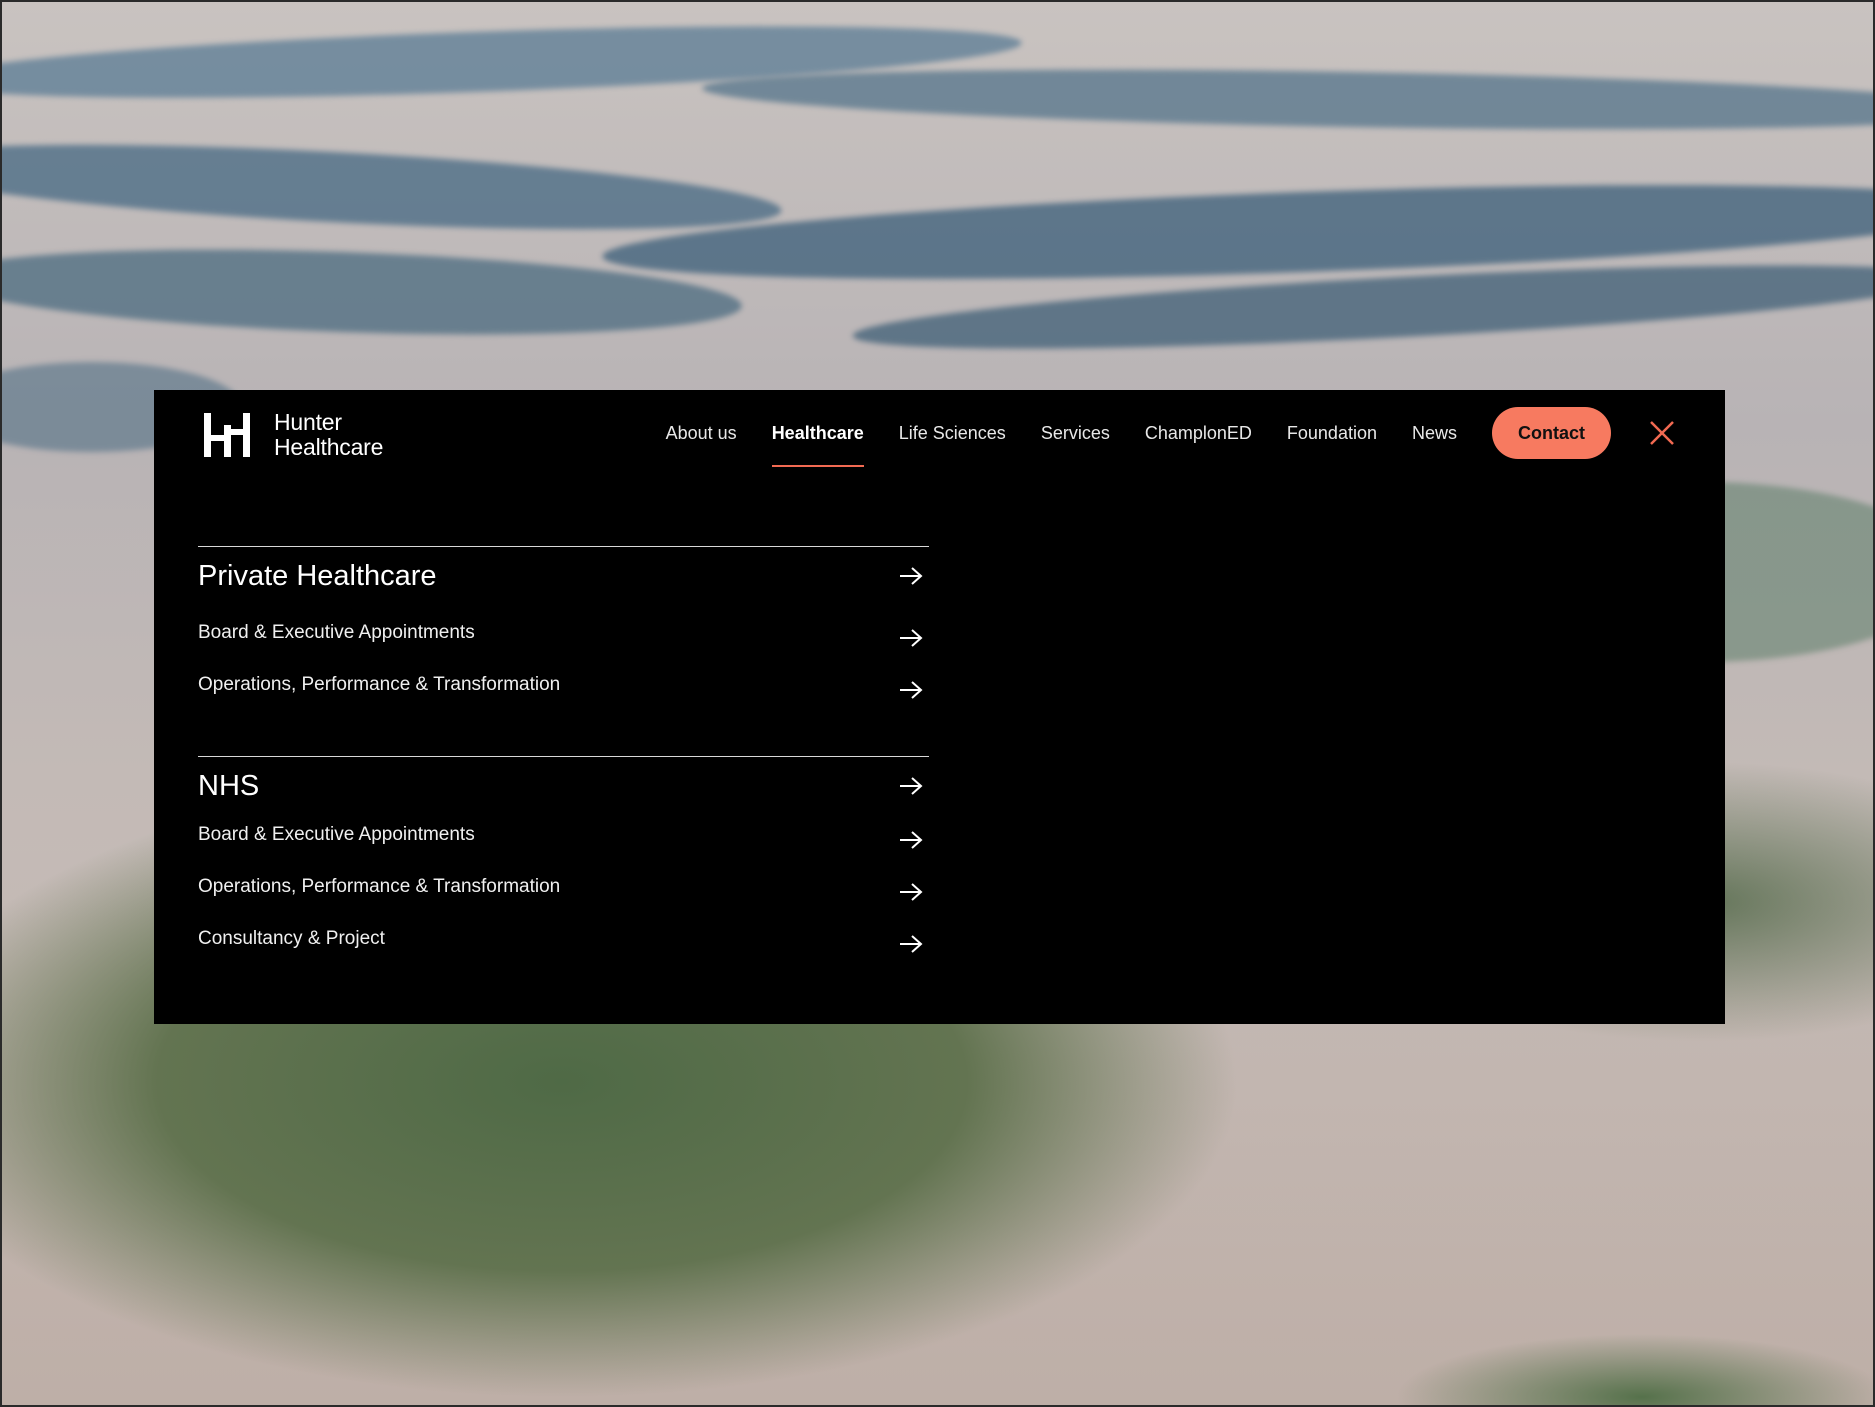  I want to click on close-icon, so click(1662, 433).